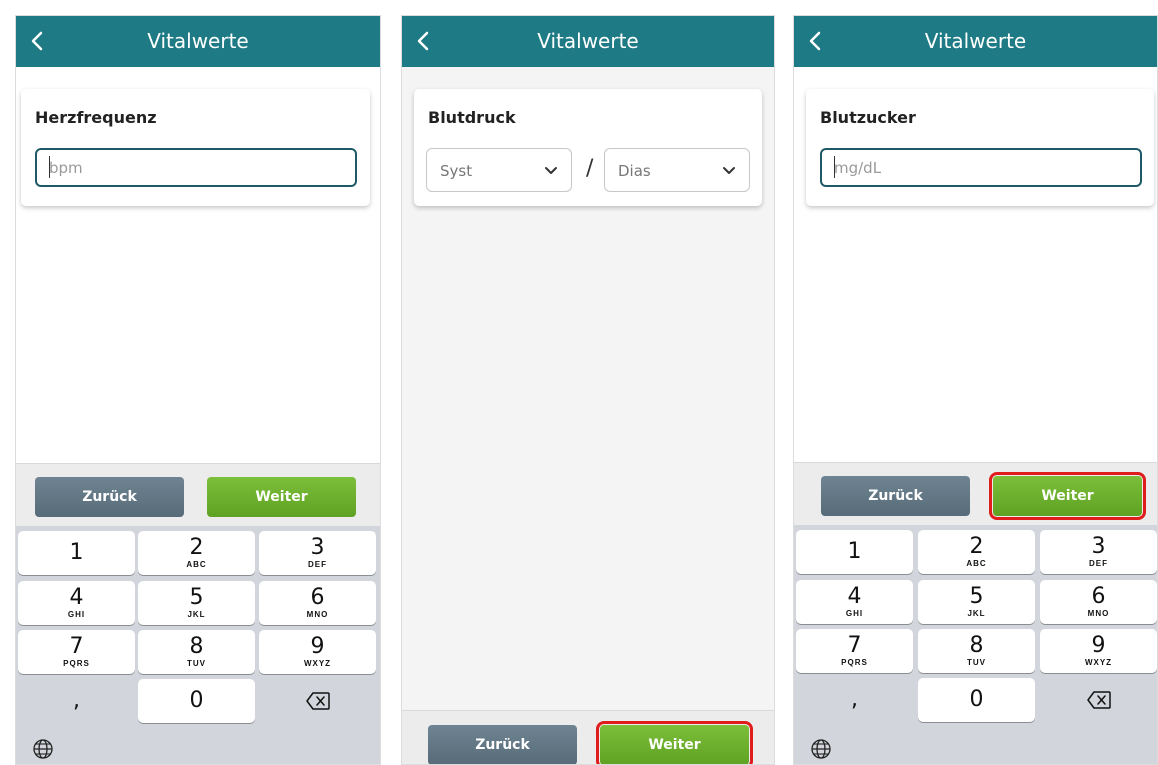 The width and height of the screenshot is (1158, 765). Describe the element at coordinates (472, 117) in the screenshot. I see `card-label: Blutdruck` at that location.